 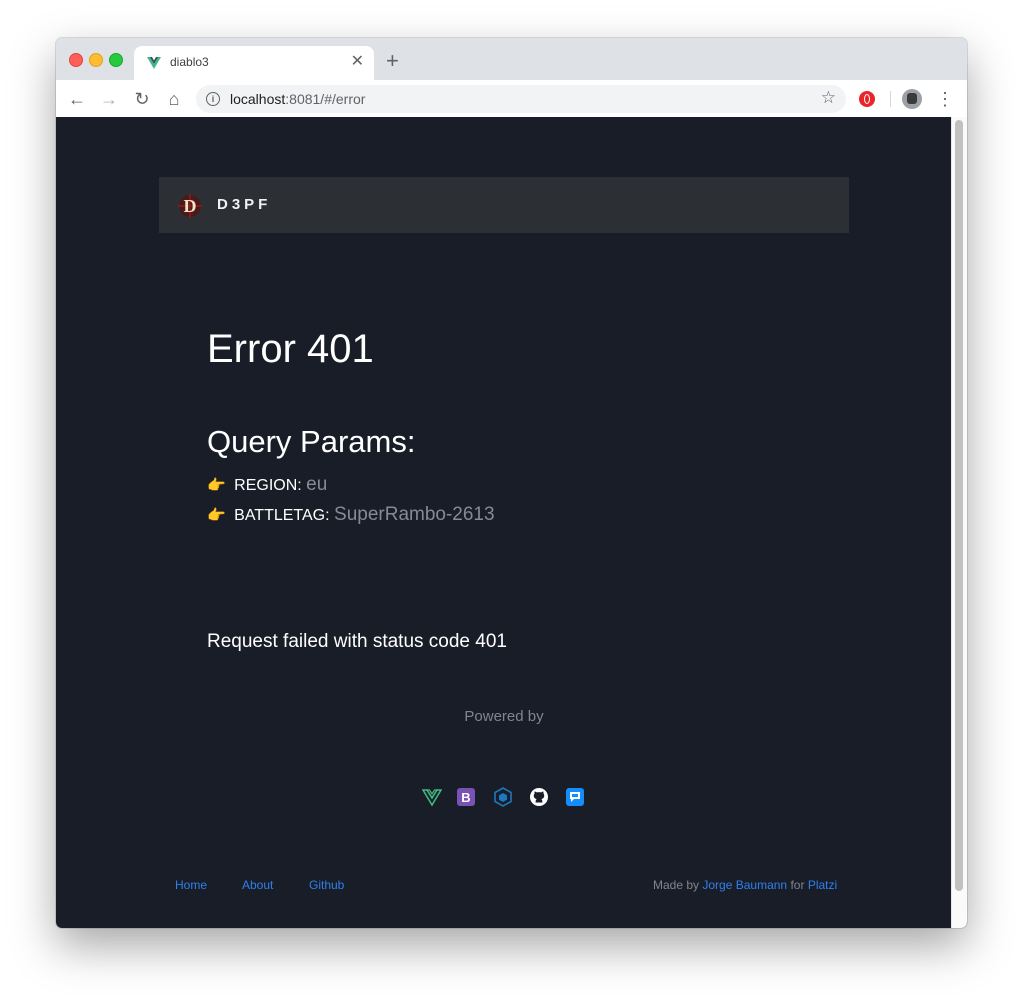 What do you see at coordinates (257, 885) in the screenshot?
I see `footer-link-about: About` at bounding box center [257, 885].